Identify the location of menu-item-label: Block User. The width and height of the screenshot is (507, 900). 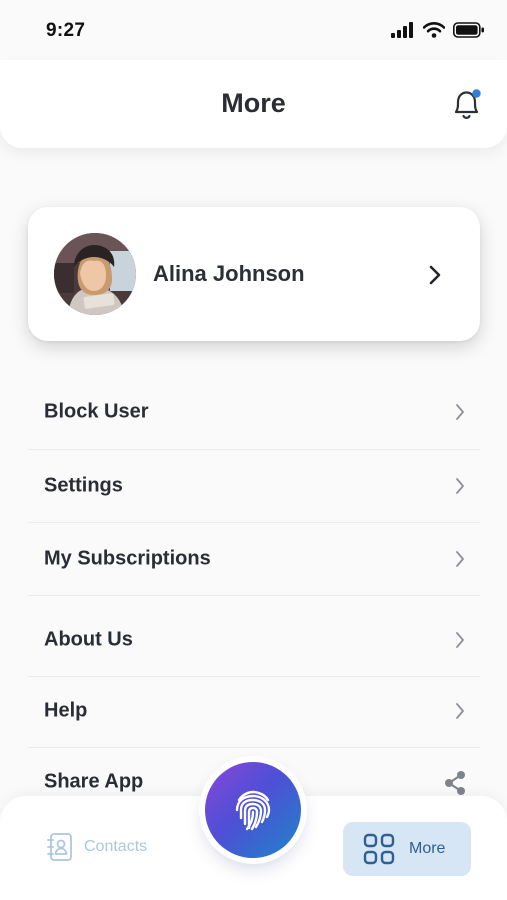
(96, 411).